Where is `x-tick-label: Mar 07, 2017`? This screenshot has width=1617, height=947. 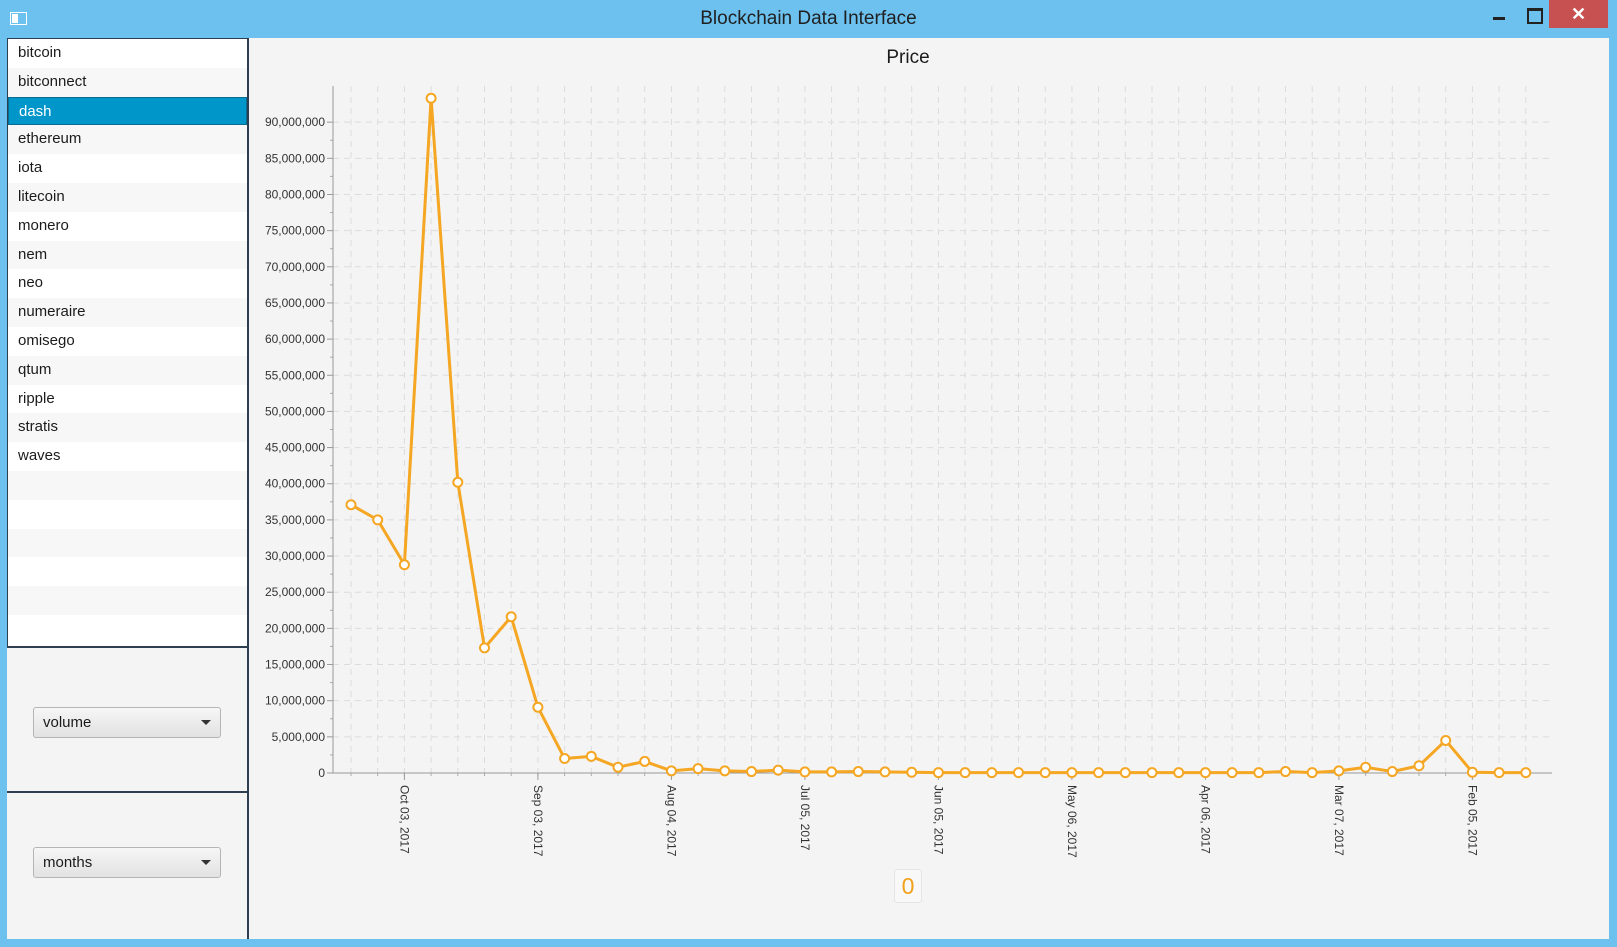 x-tick-label: Mar 07, 2017 is located at coordinates (1339, 820).